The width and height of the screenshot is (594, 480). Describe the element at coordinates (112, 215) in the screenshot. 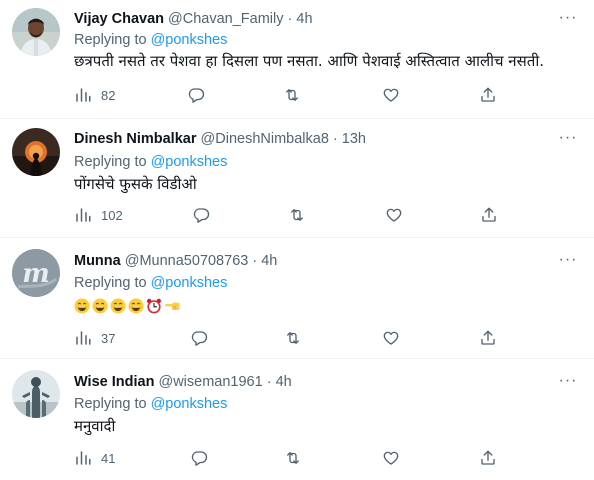

I see `views-count: 102` at that location.